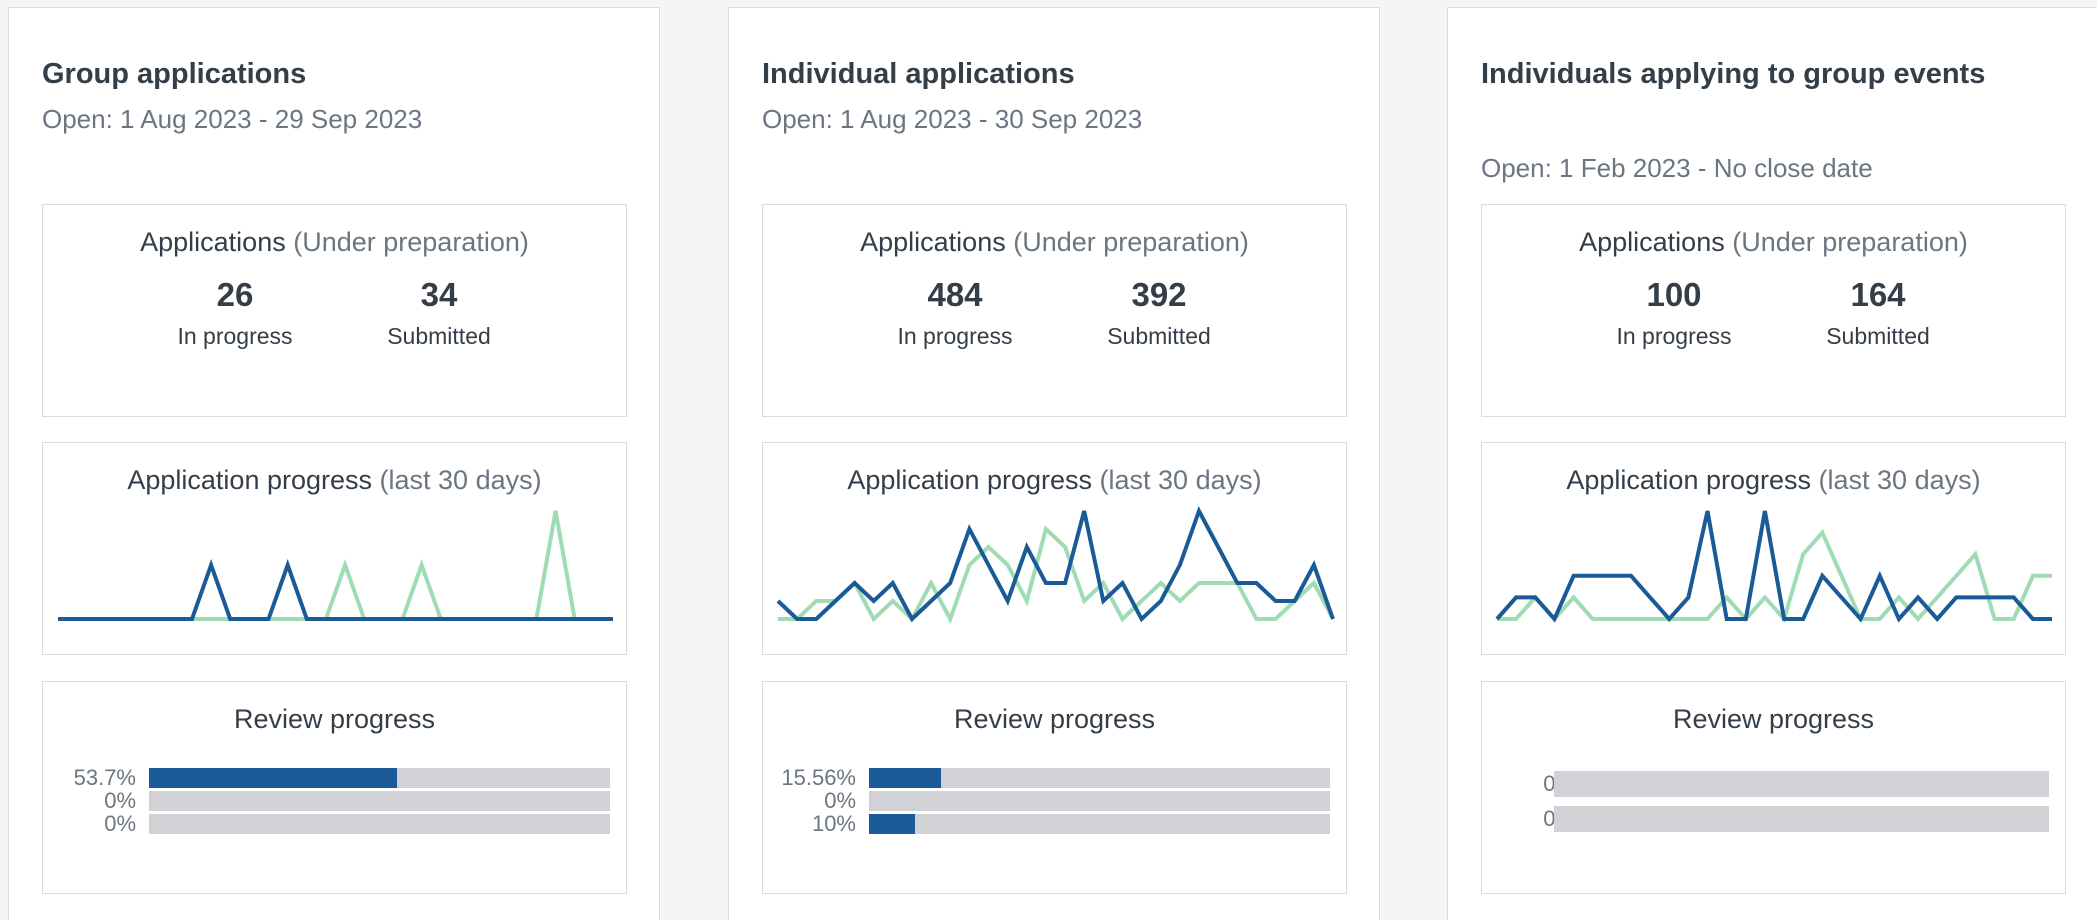 The height and width of the screenshot is (920, 2097). I want to click on submitted-stat: 34 Submitted, so click(439, 312).